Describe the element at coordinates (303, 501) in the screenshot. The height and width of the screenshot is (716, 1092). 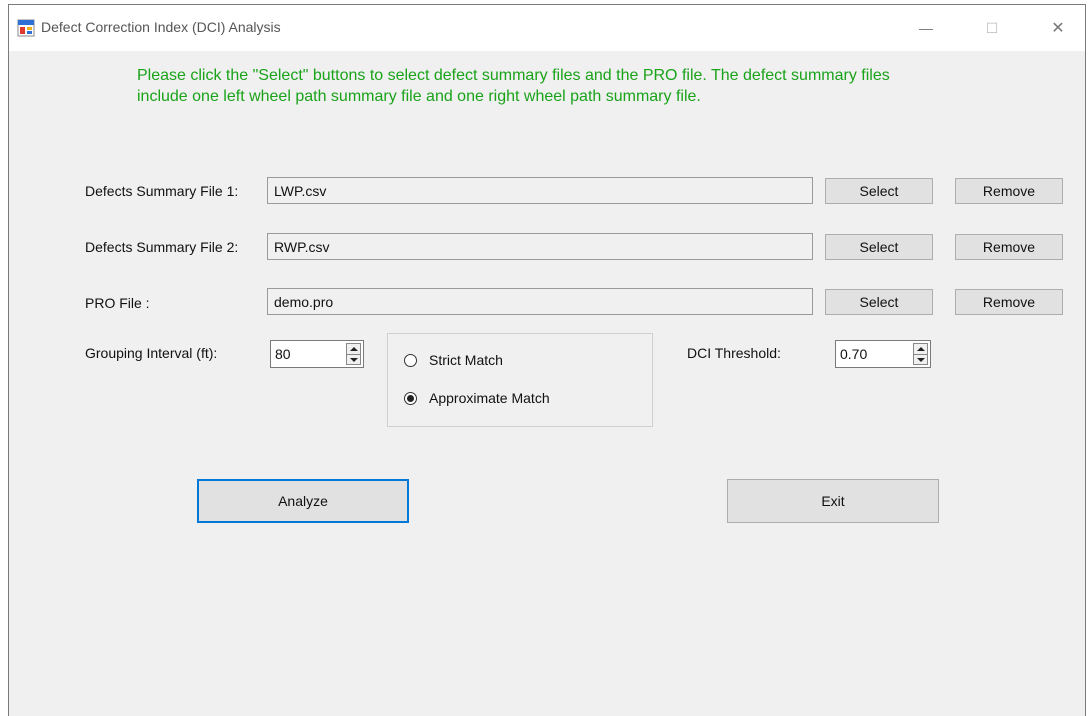
I see `analyze-button: Analyze` at that location.